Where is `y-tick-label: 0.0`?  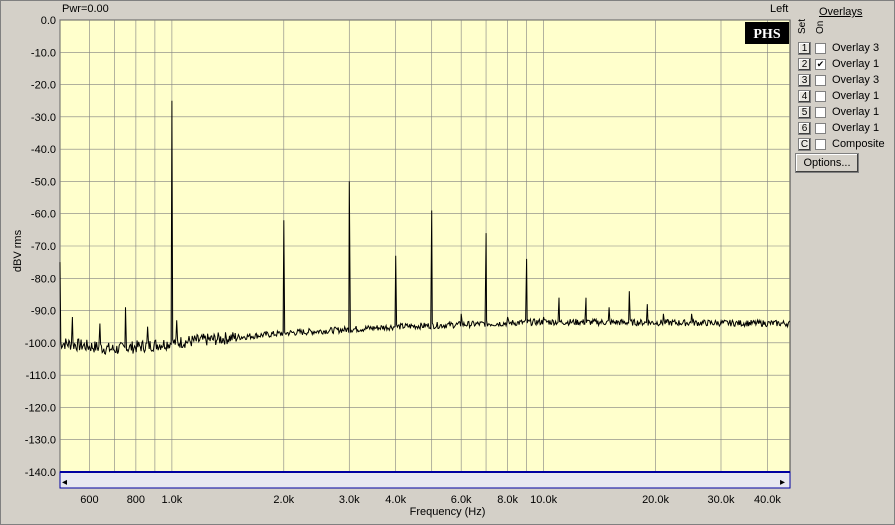 y-tick-label: 0.0 is located at coordinates (48, 21).